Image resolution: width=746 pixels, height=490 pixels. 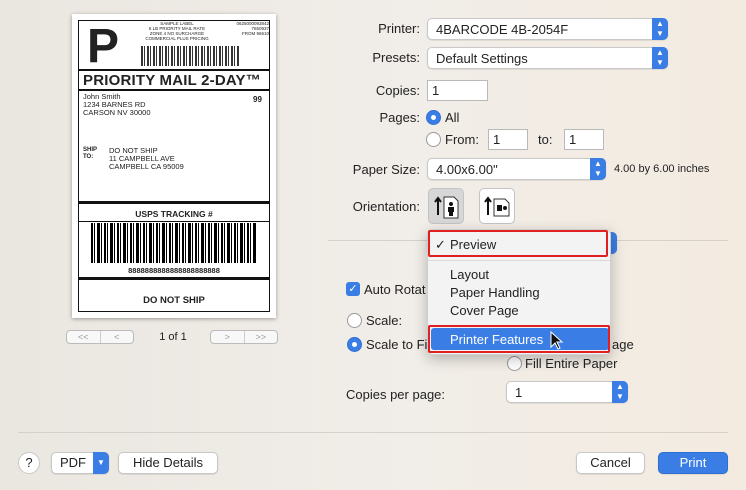 What do you see at coordinates (573, 139) in the screenshot?
I see `pages-to-value: 1` at bounding box center [573, 139].